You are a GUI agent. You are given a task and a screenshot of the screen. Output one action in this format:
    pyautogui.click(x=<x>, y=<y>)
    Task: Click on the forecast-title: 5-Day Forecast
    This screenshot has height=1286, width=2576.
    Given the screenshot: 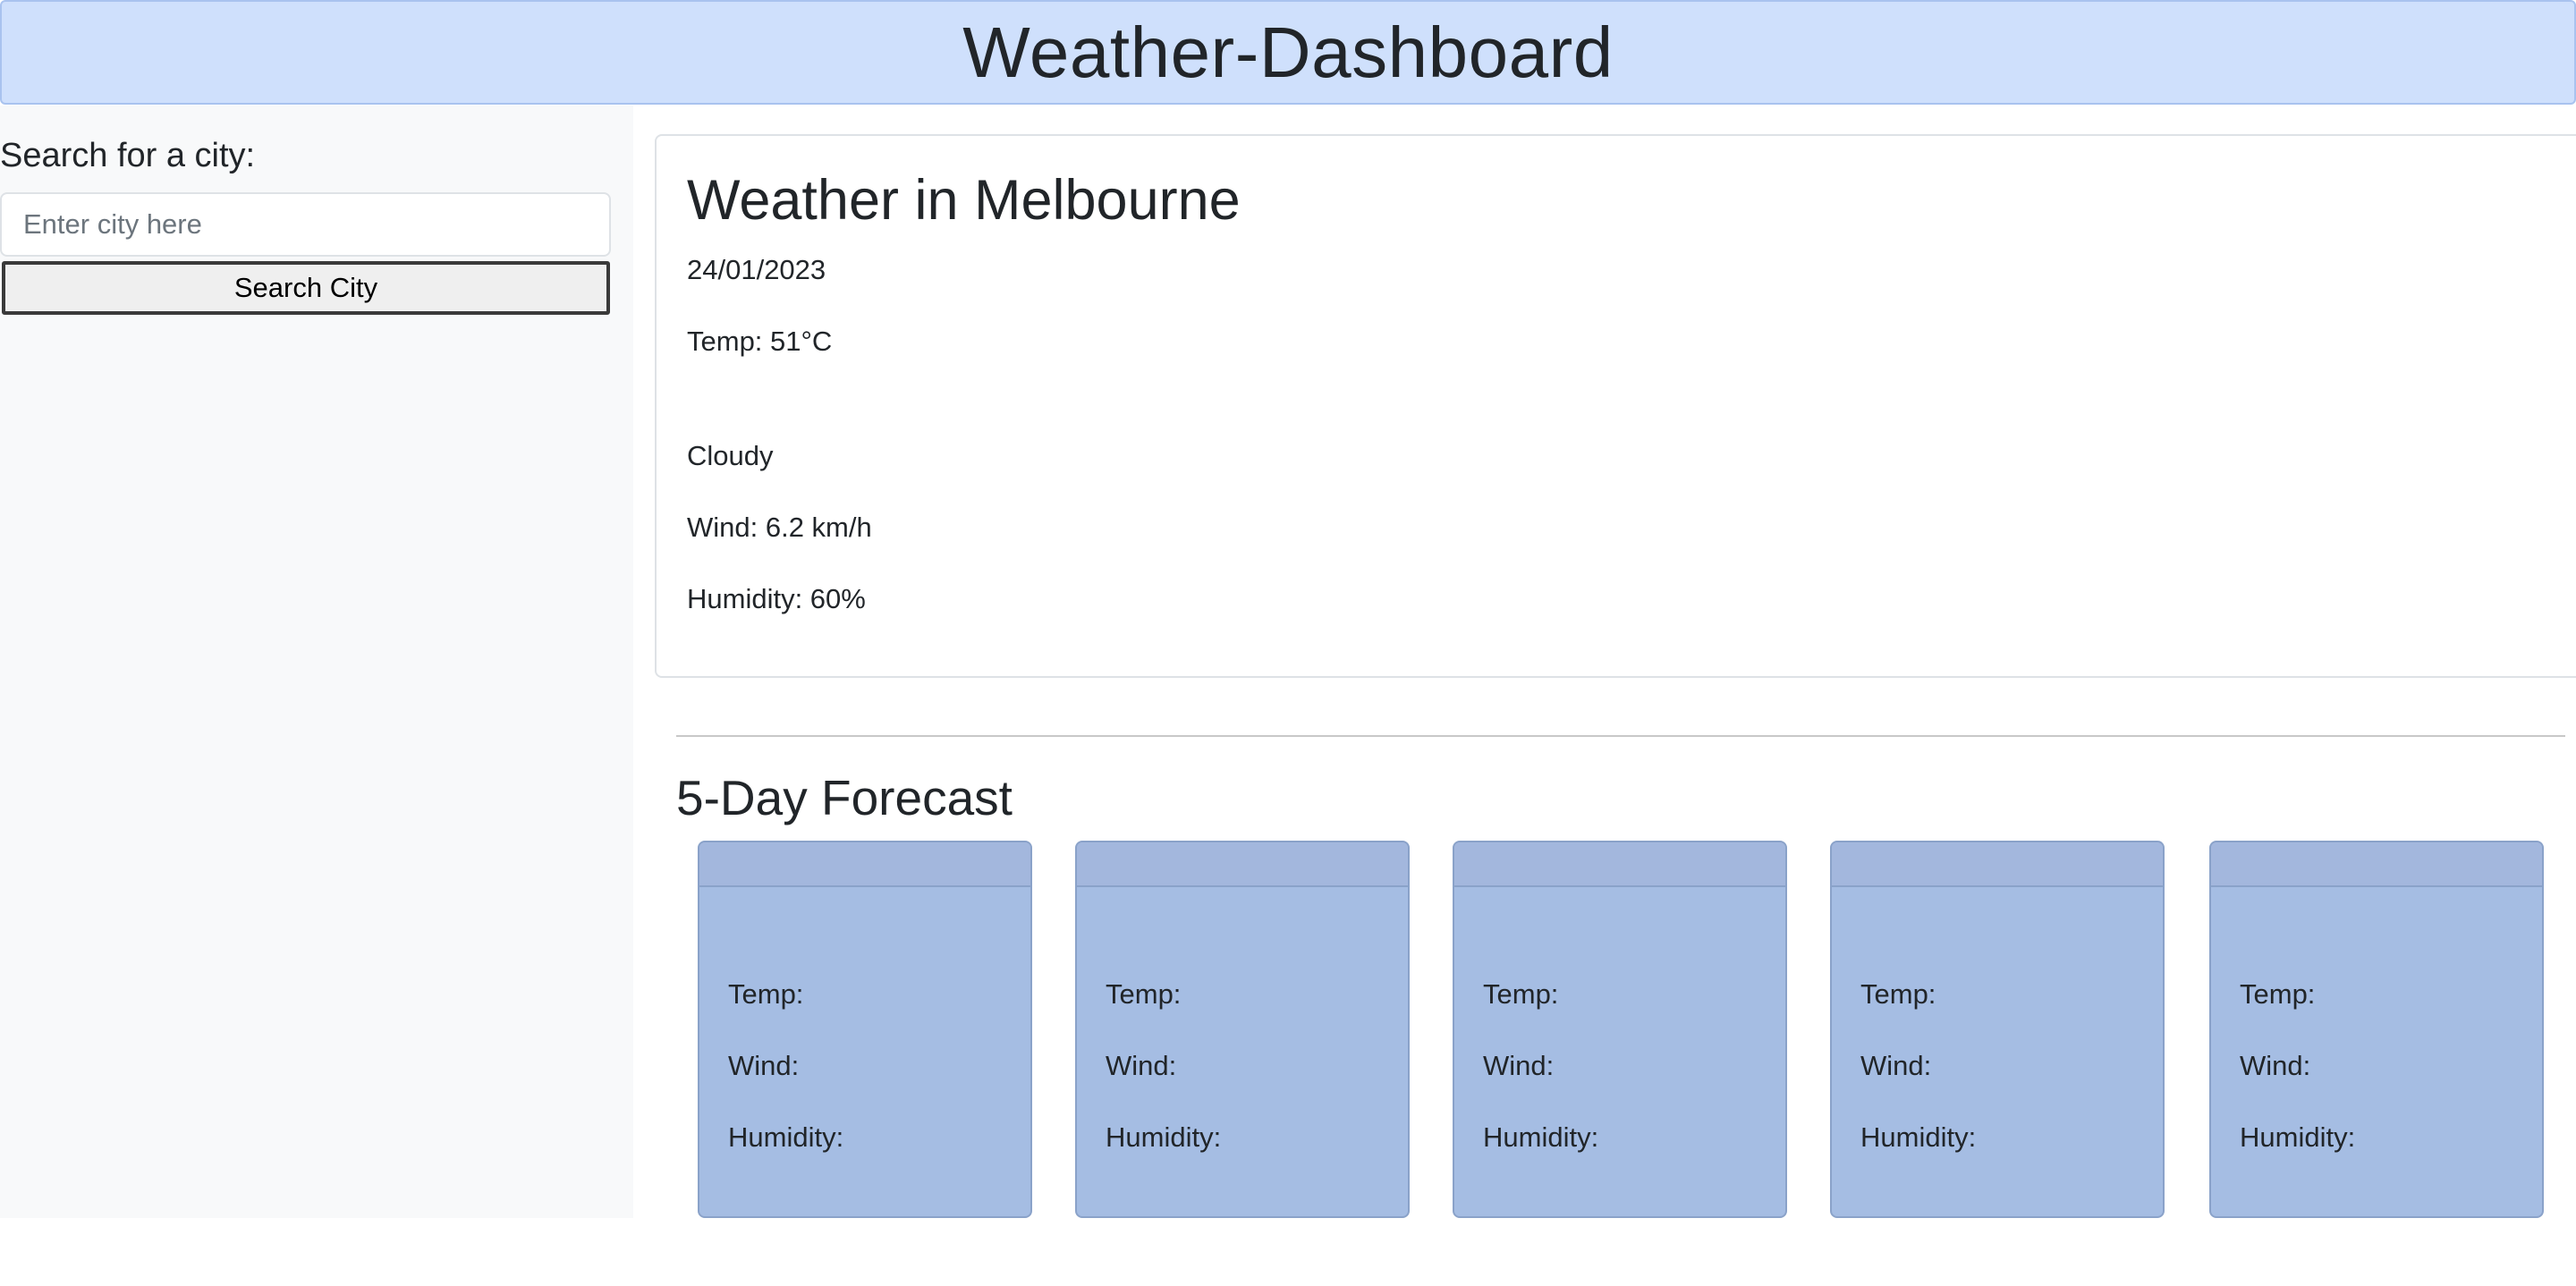 What is the action you would take?
    pyautogui.click(x=844, y=797)
    